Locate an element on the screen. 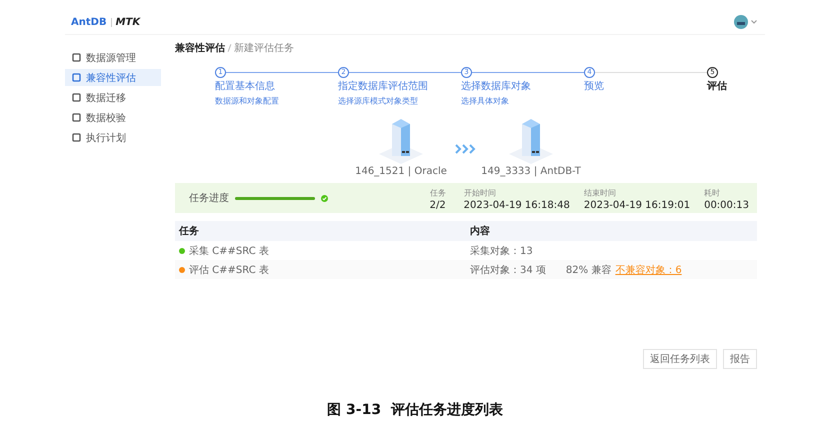 This screenshot has height=433, width=830. step-title: 指定数据库评估范围 is located at coordinates (383, 86).